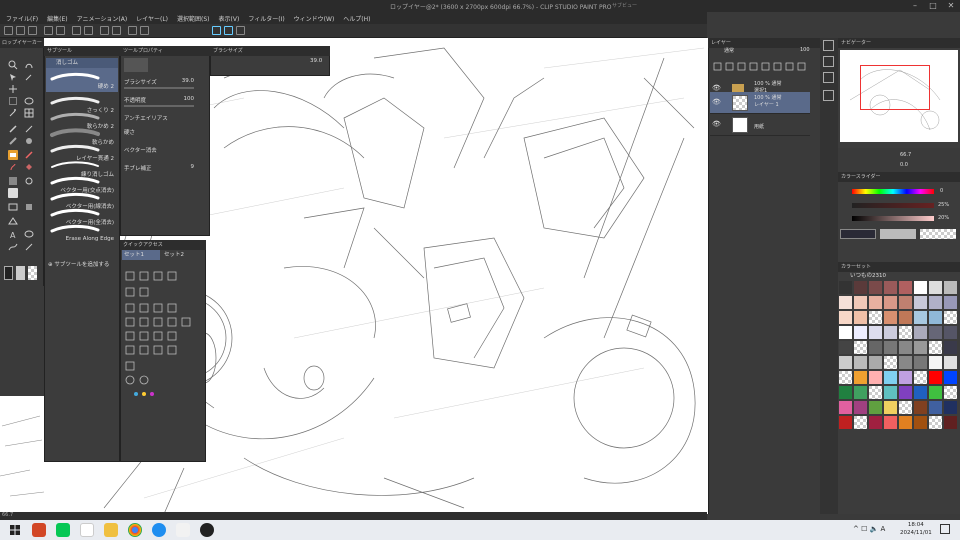  Describe the element at coordinates (933, 6) in the screenshot. I see `maximize-button: □` at that location.